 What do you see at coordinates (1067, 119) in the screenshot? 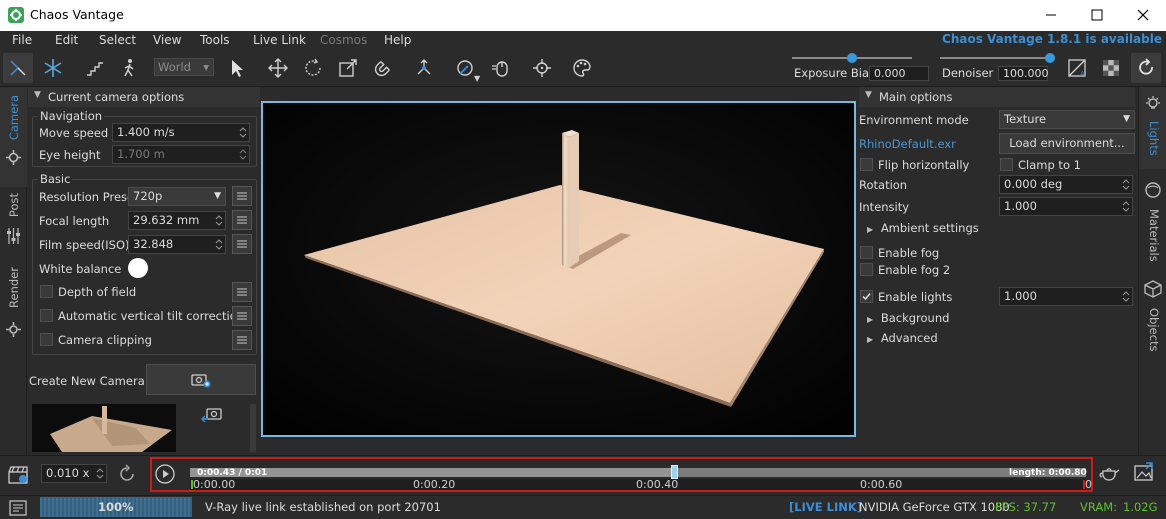
I see `environment-mode-select: Texture ▼` at bounding box center [1067, 119].